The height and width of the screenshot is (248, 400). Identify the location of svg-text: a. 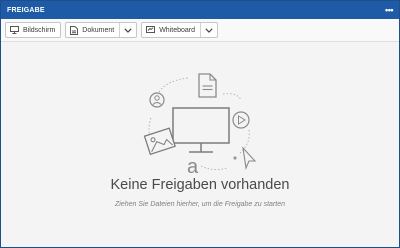
(193, 167).